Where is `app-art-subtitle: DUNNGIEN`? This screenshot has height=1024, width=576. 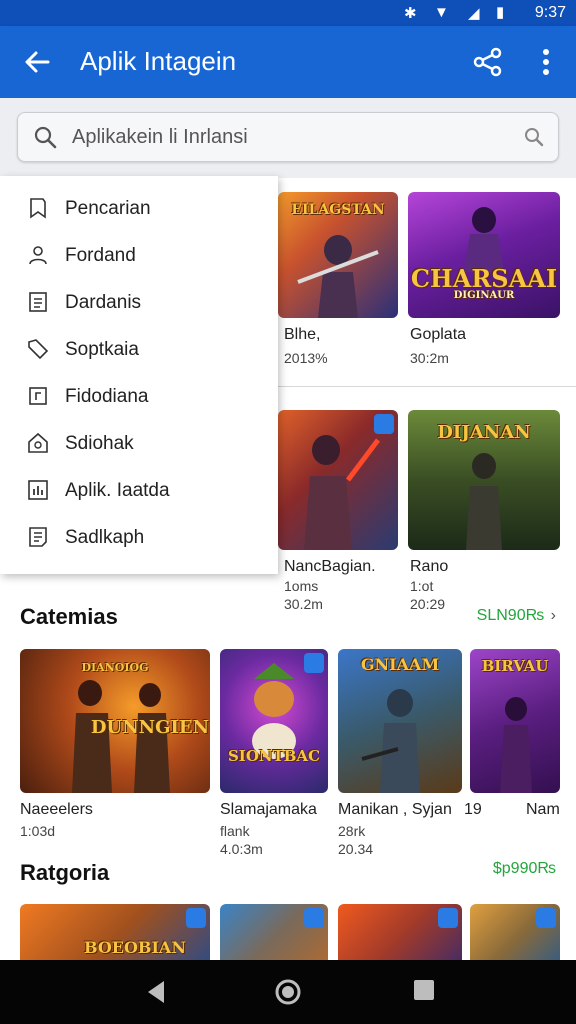
app-art-subtitle: DUNNGIEN is located at coordinates (150, 727).